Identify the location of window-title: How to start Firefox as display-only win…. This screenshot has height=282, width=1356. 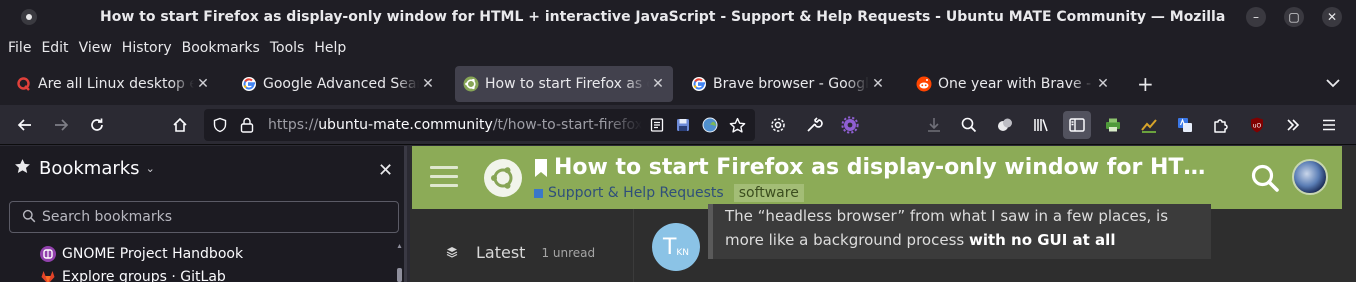
(663, 17).